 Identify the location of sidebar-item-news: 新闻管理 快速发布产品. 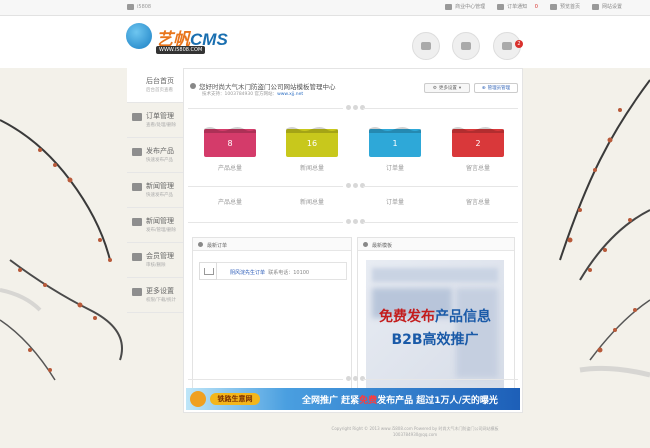
(155, 190).